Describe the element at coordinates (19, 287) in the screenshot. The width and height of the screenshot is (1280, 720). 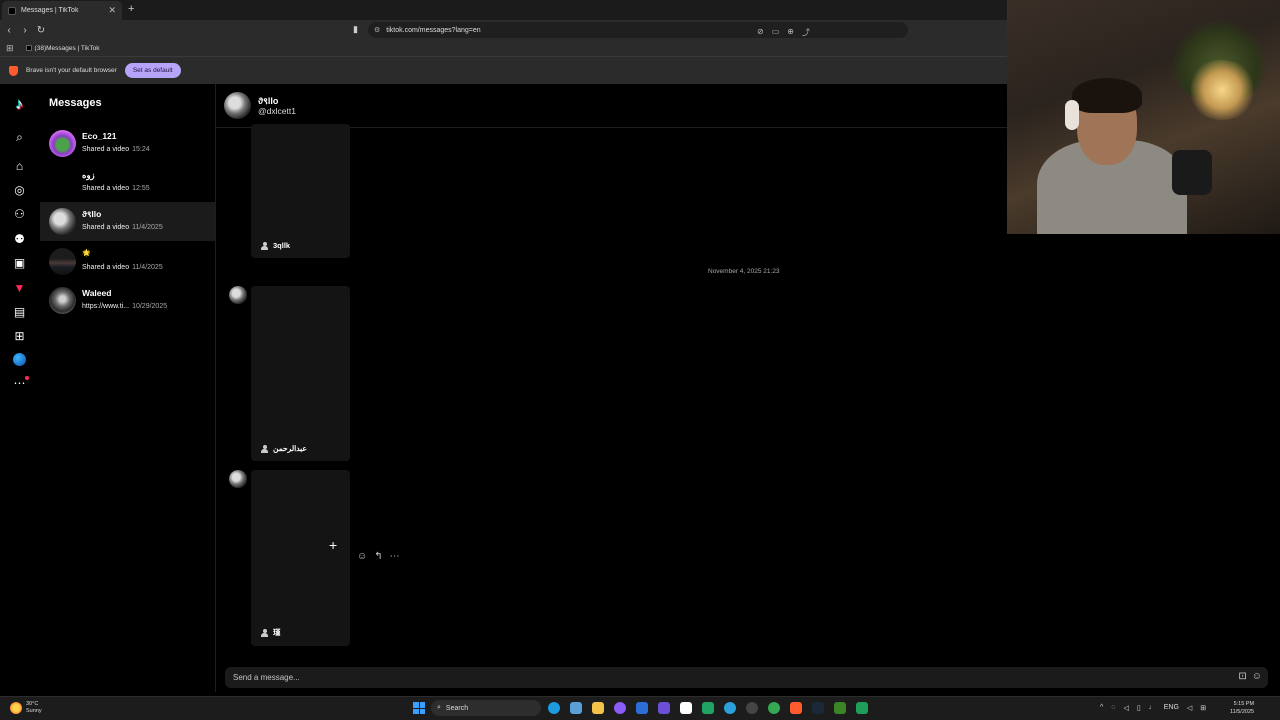
I see `activity-icon: ▼` at that location.